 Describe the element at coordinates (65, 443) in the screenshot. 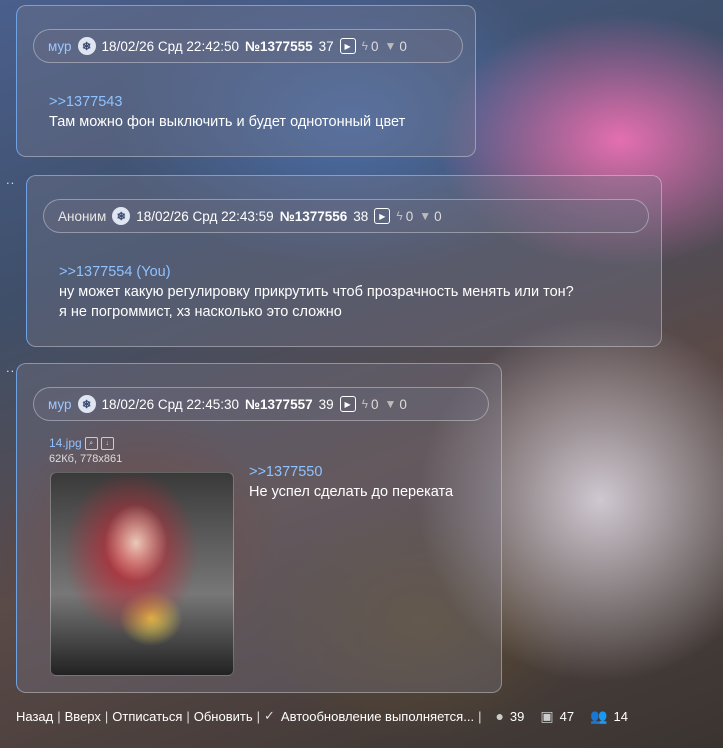

I see `file-name-link: 14.jpg` at that location.